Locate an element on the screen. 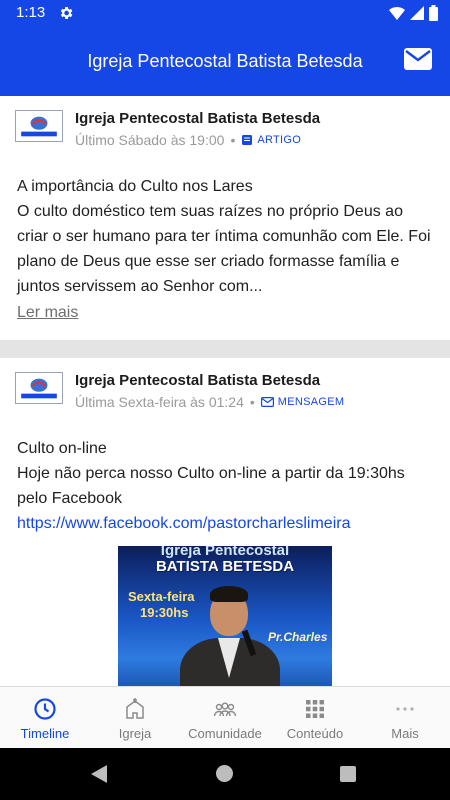 The height and width of the screenshot is (800, 450). page-title: Igreja Pentecostal Batista Betesda is located at coordinates (225, 61).